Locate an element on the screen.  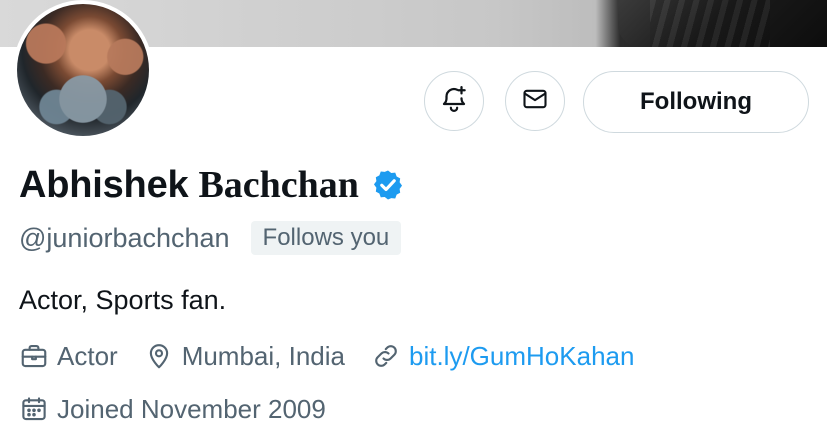
bell-plus-icon is located at coordinates (454, 101).